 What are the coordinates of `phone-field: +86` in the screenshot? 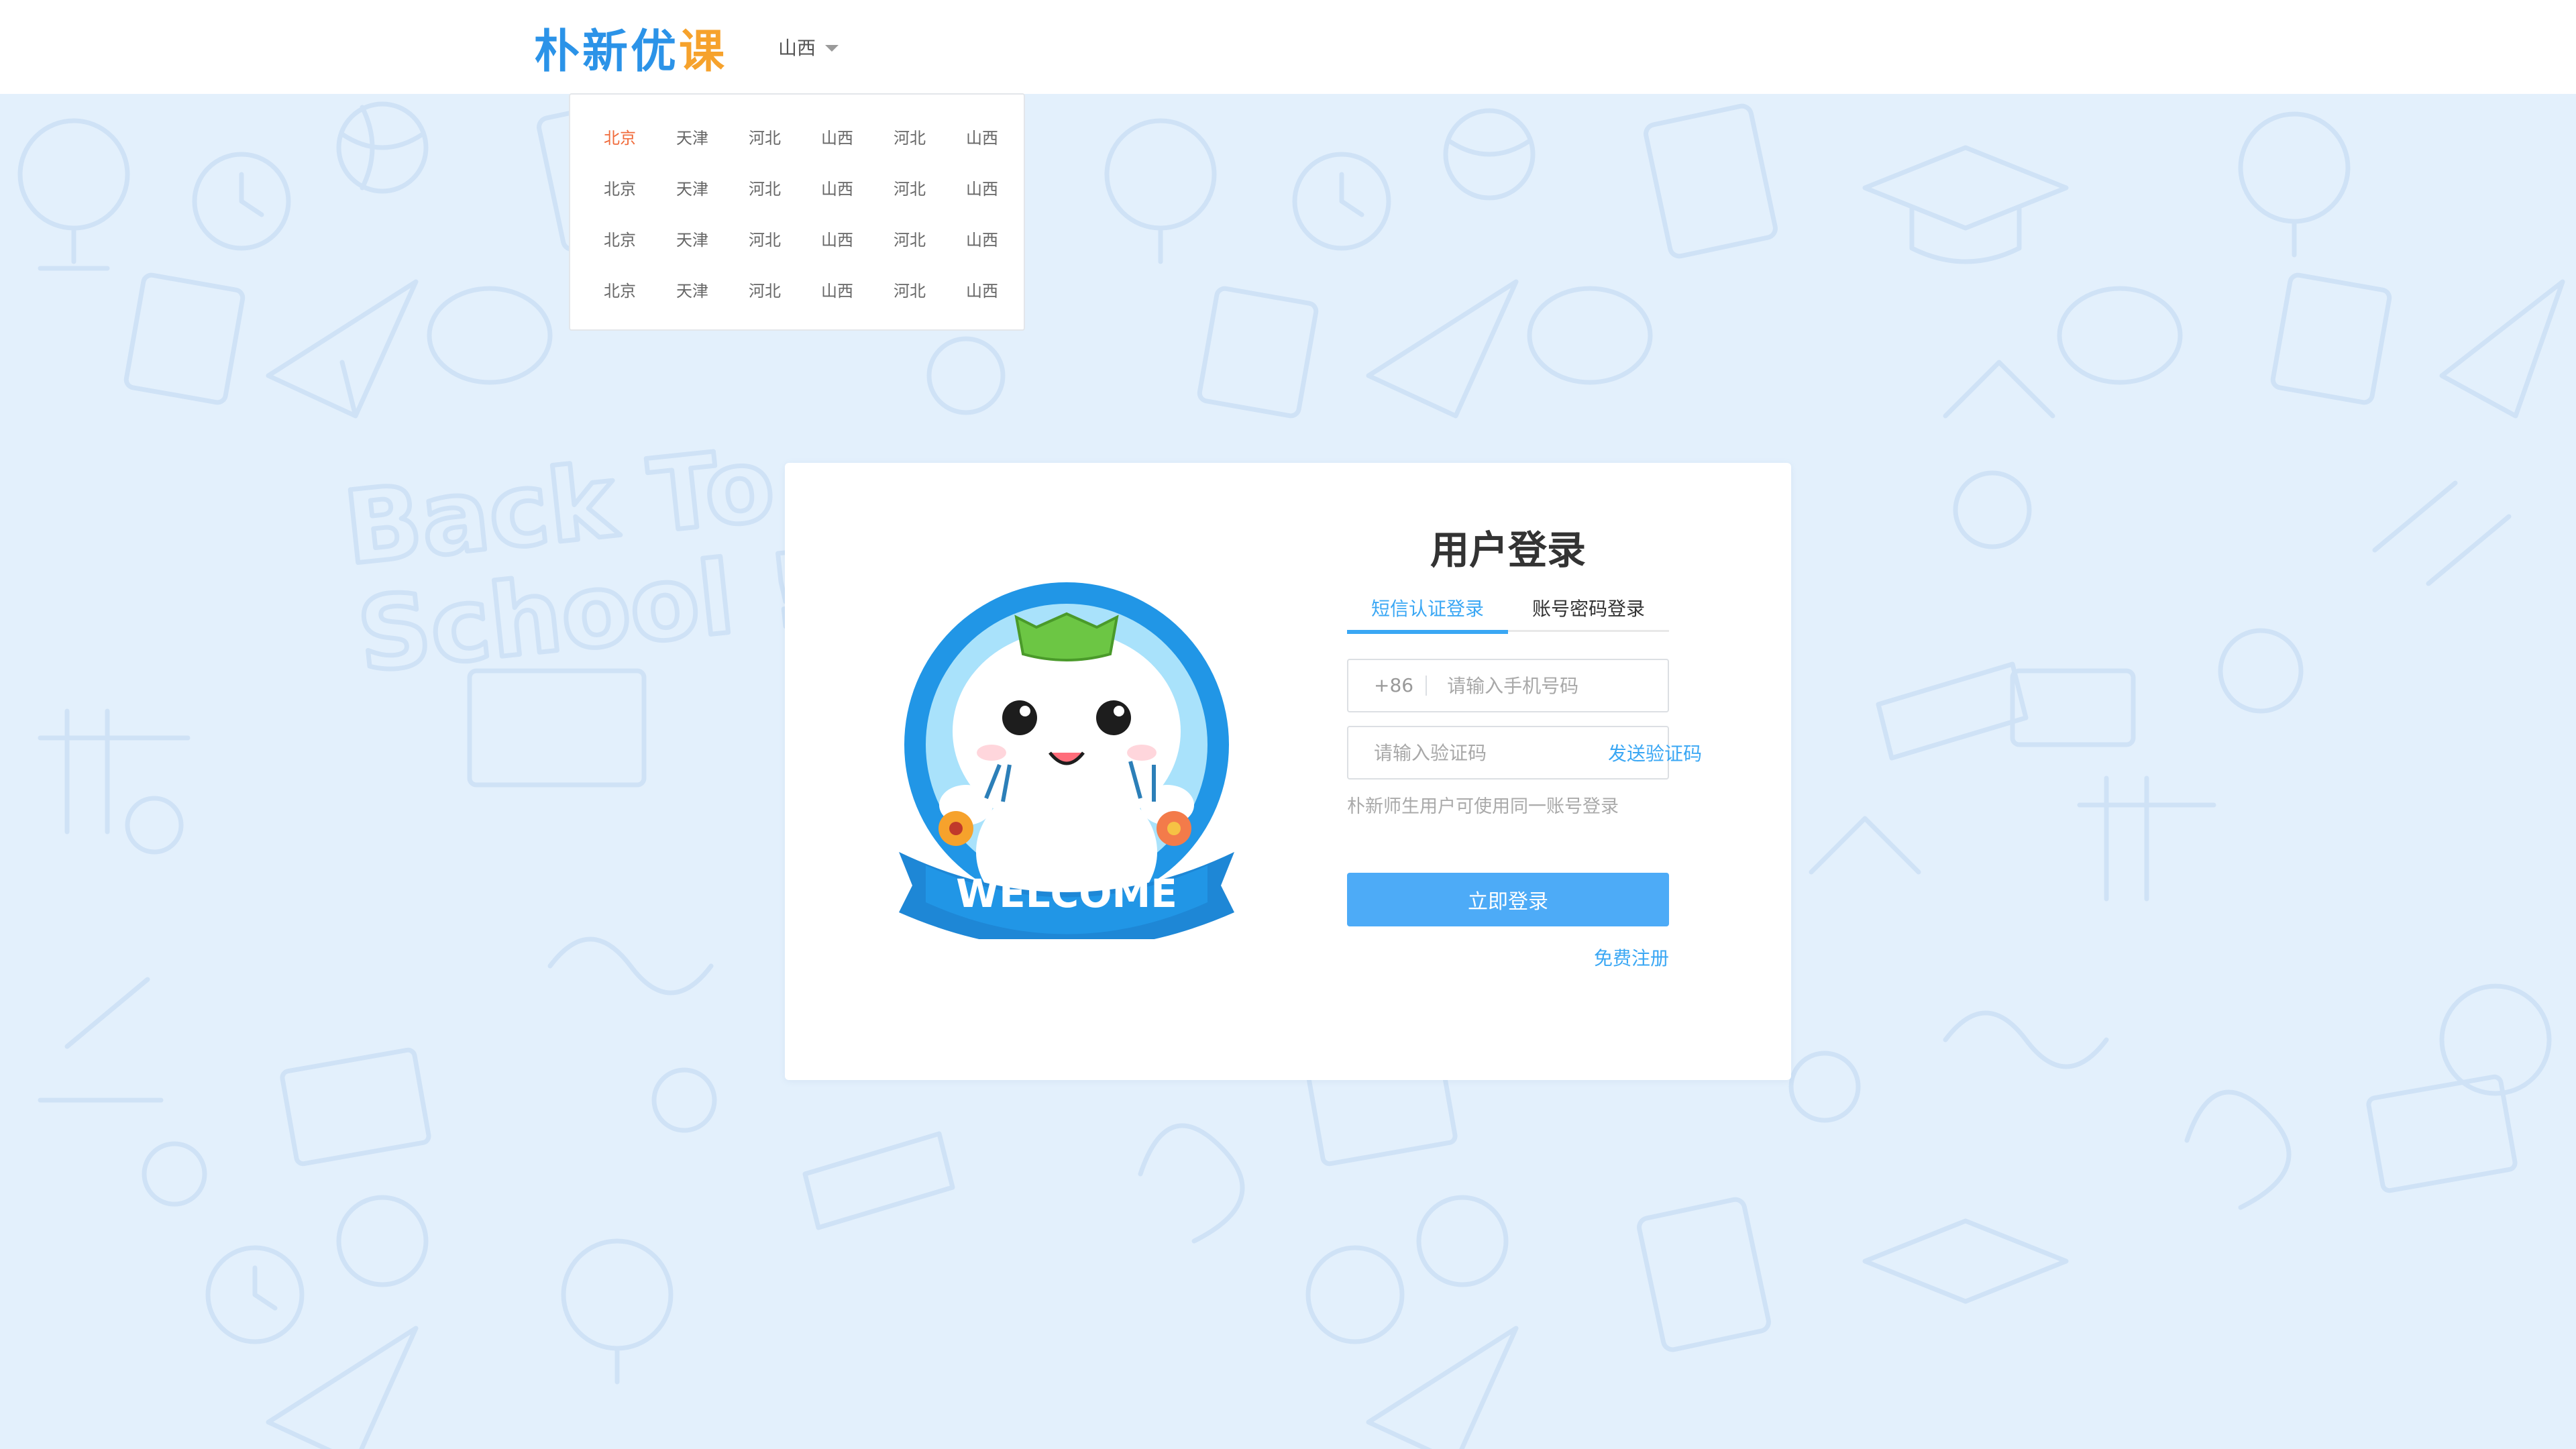 It's located at (1514, 685).